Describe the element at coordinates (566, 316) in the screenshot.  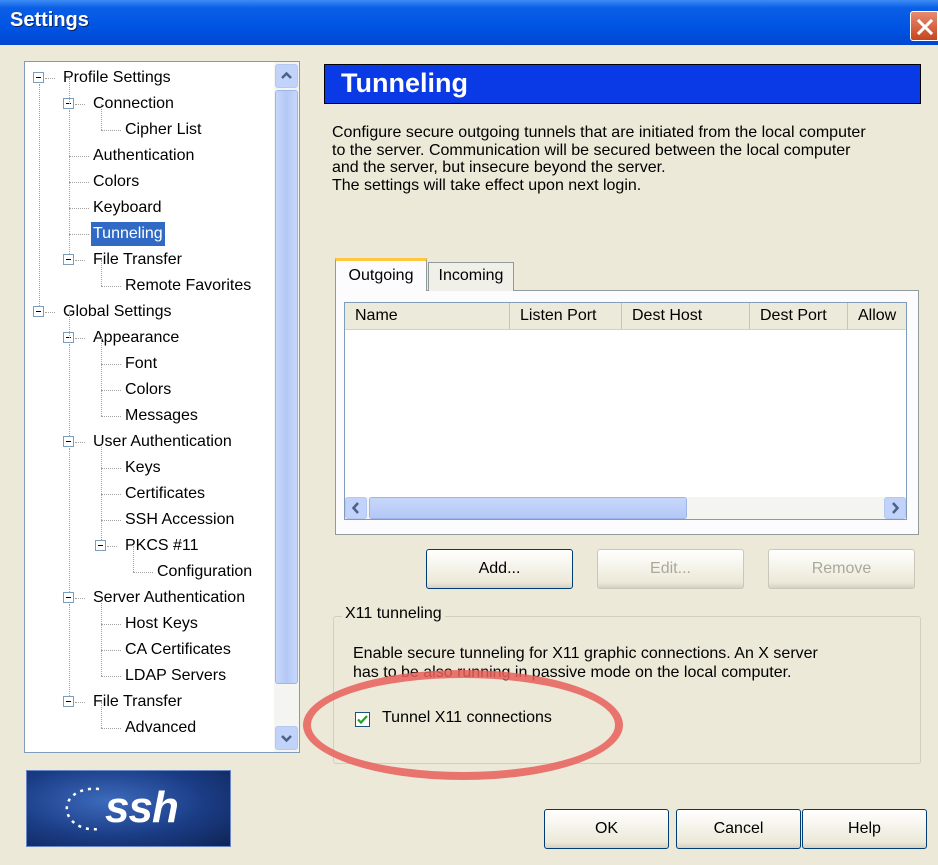
I see `column-listen-port: Listen Port` at that location.